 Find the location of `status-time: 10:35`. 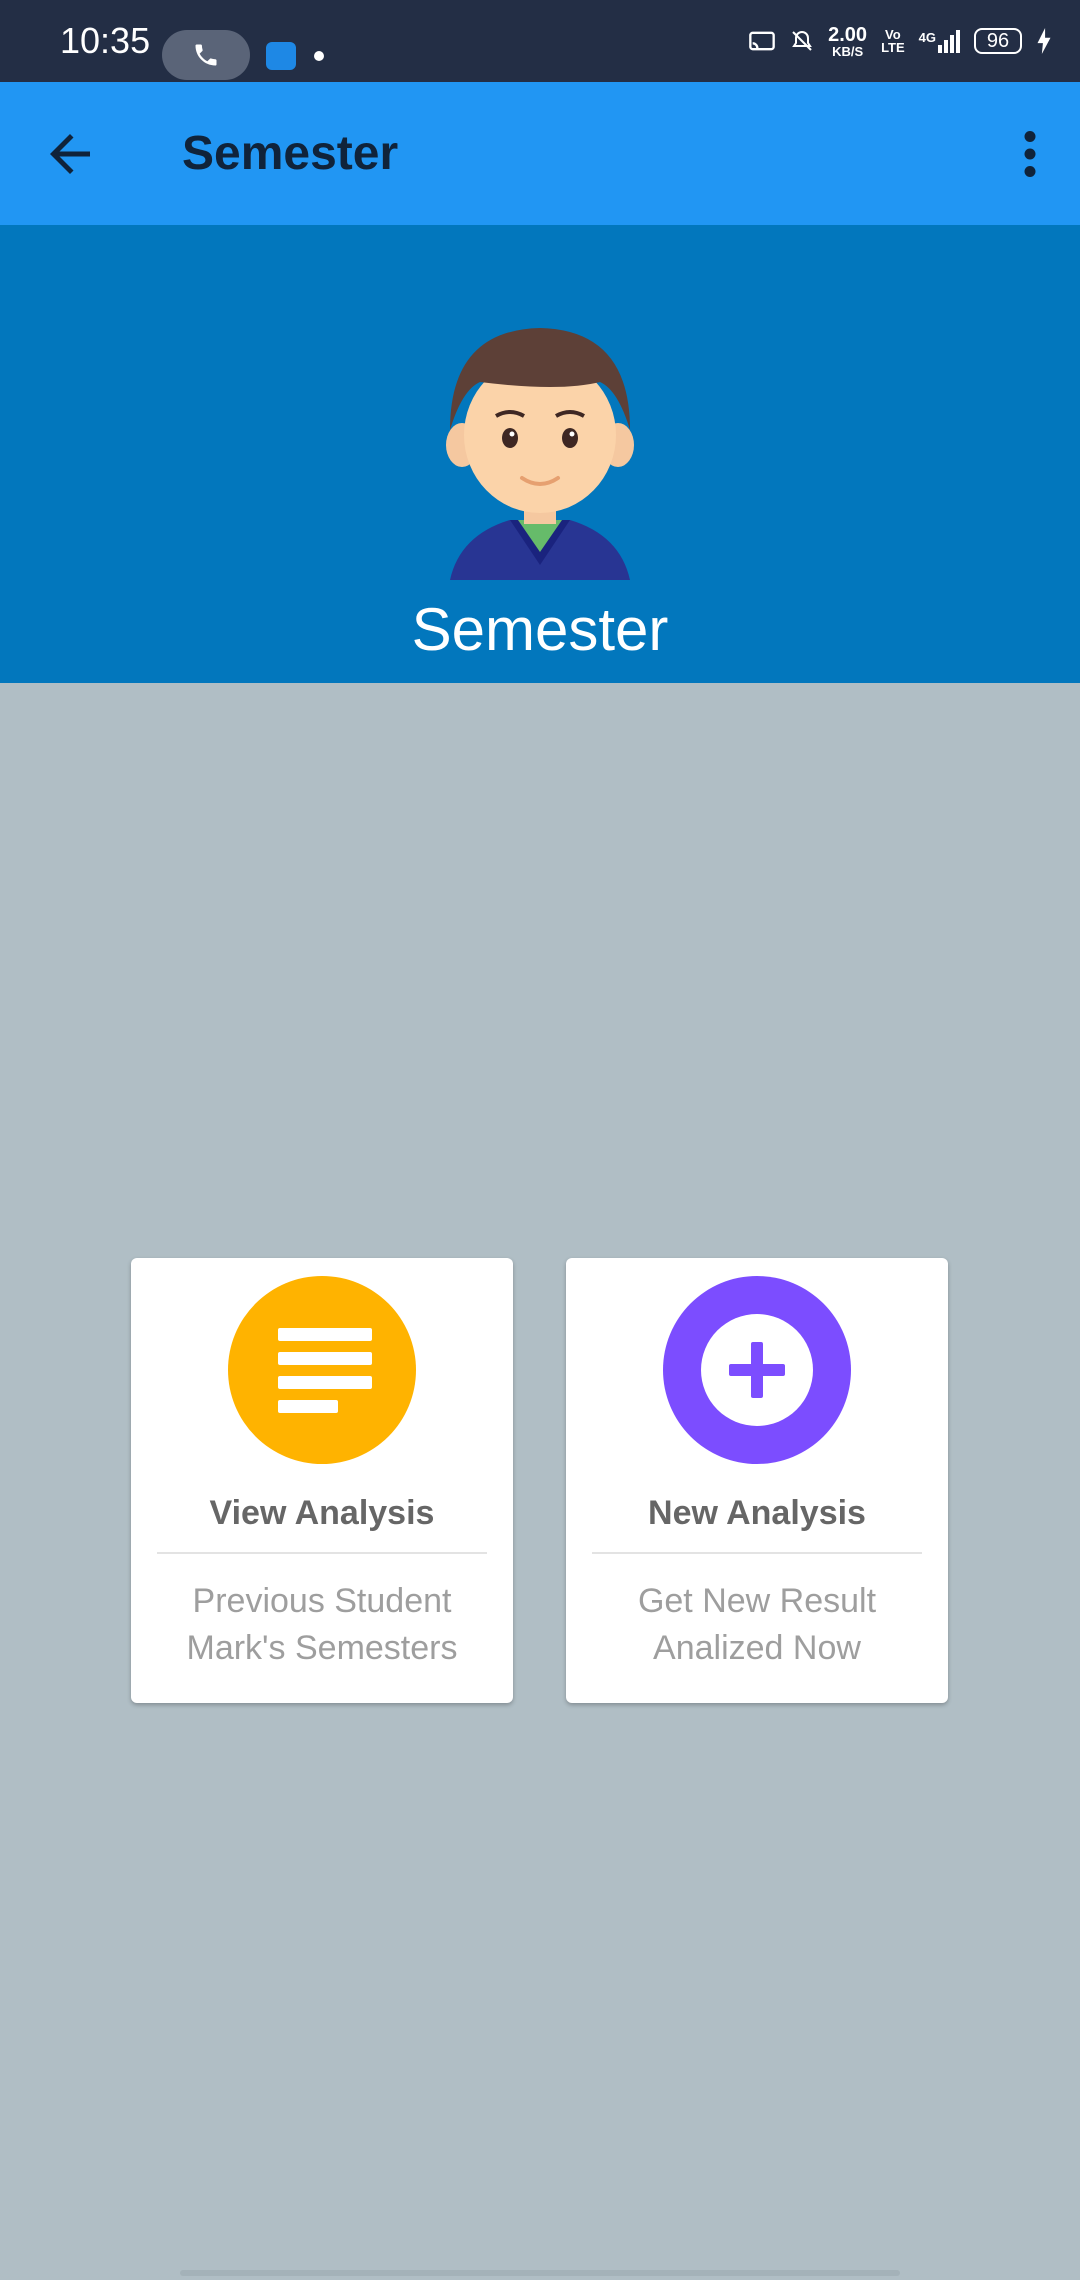

status-time: 10:35 is located at coordinates (105, 40).